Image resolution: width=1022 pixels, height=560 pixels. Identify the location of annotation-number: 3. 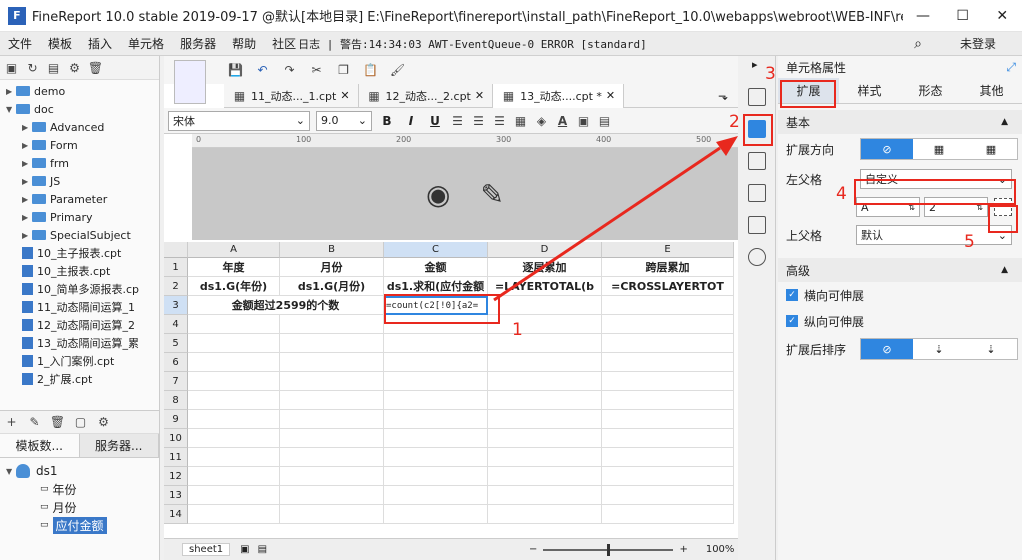
(770, 74).